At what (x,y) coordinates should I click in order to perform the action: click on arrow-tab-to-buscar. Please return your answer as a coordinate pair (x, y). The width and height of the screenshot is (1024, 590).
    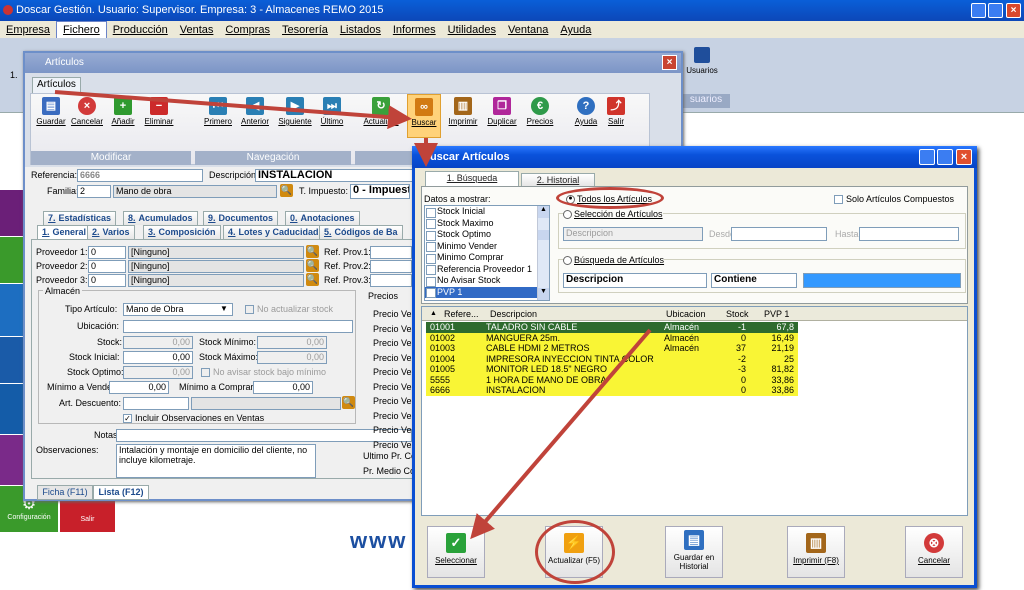
    Looking at the image, I should click on (233, 110).